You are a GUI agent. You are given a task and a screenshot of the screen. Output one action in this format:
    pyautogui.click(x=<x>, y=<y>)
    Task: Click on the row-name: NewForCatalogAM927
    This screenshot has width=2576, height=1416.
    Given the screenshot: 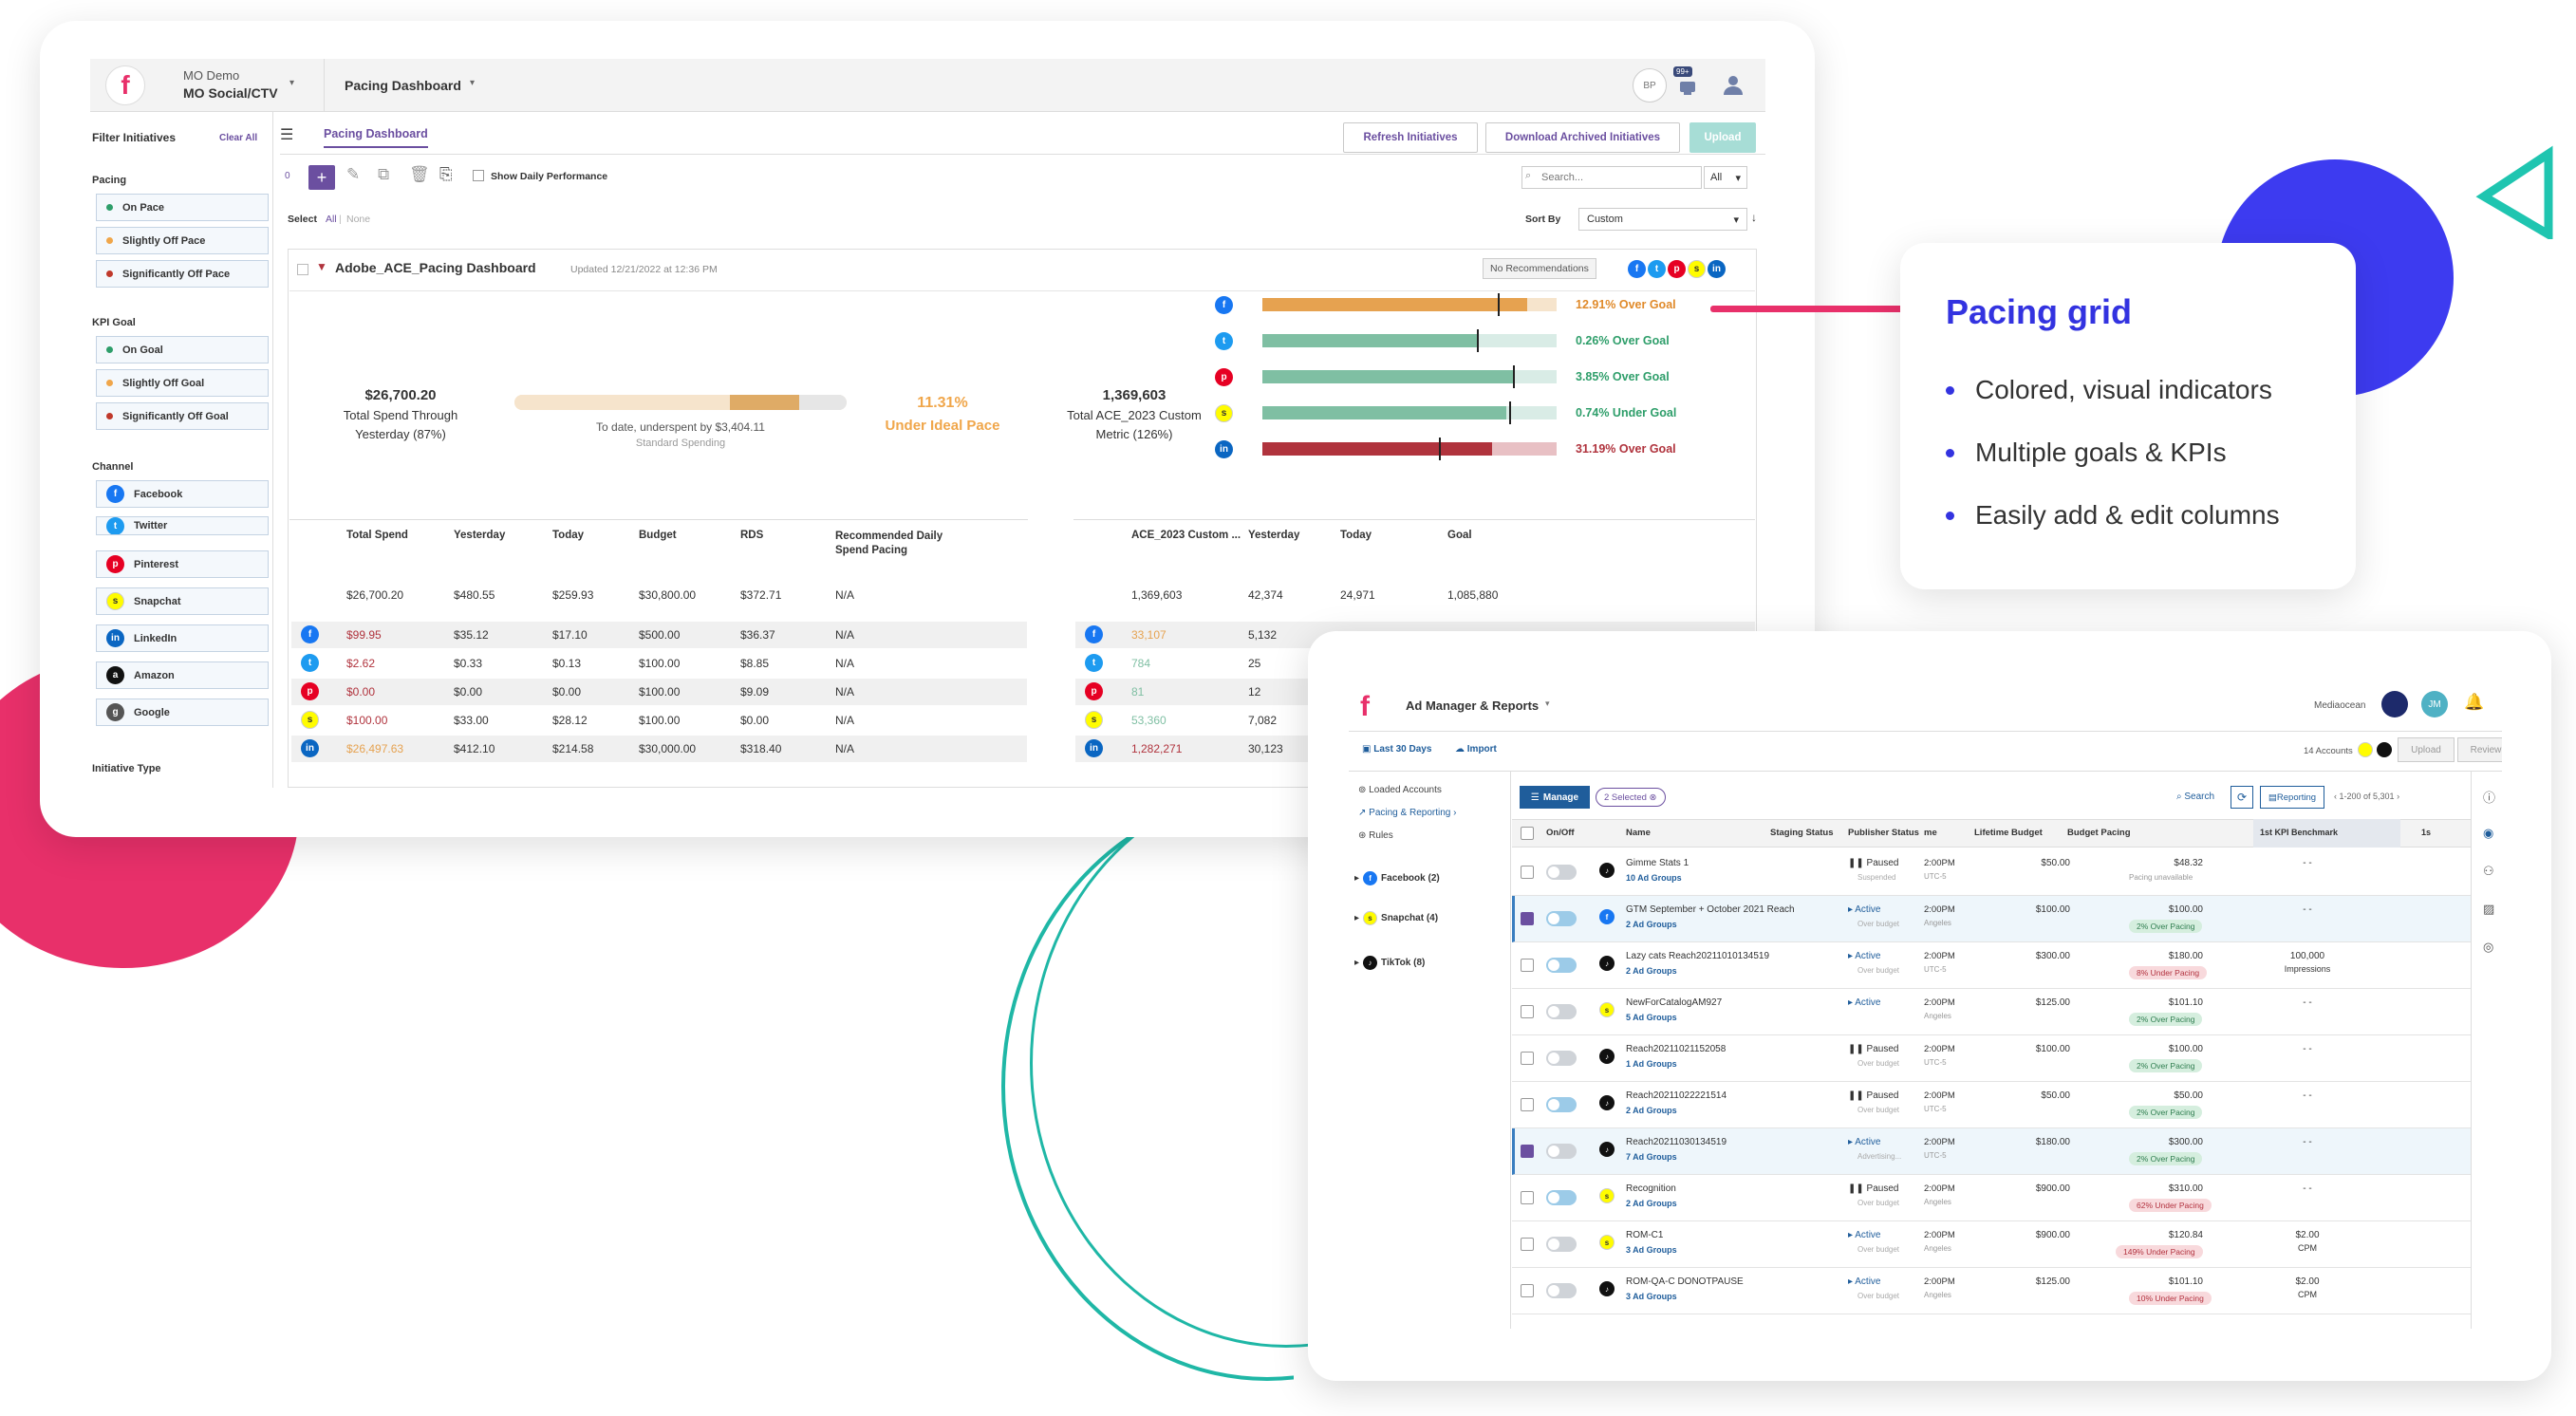 What is the action you would take?
    pyautogui.click(x=1674, y=1002)
    